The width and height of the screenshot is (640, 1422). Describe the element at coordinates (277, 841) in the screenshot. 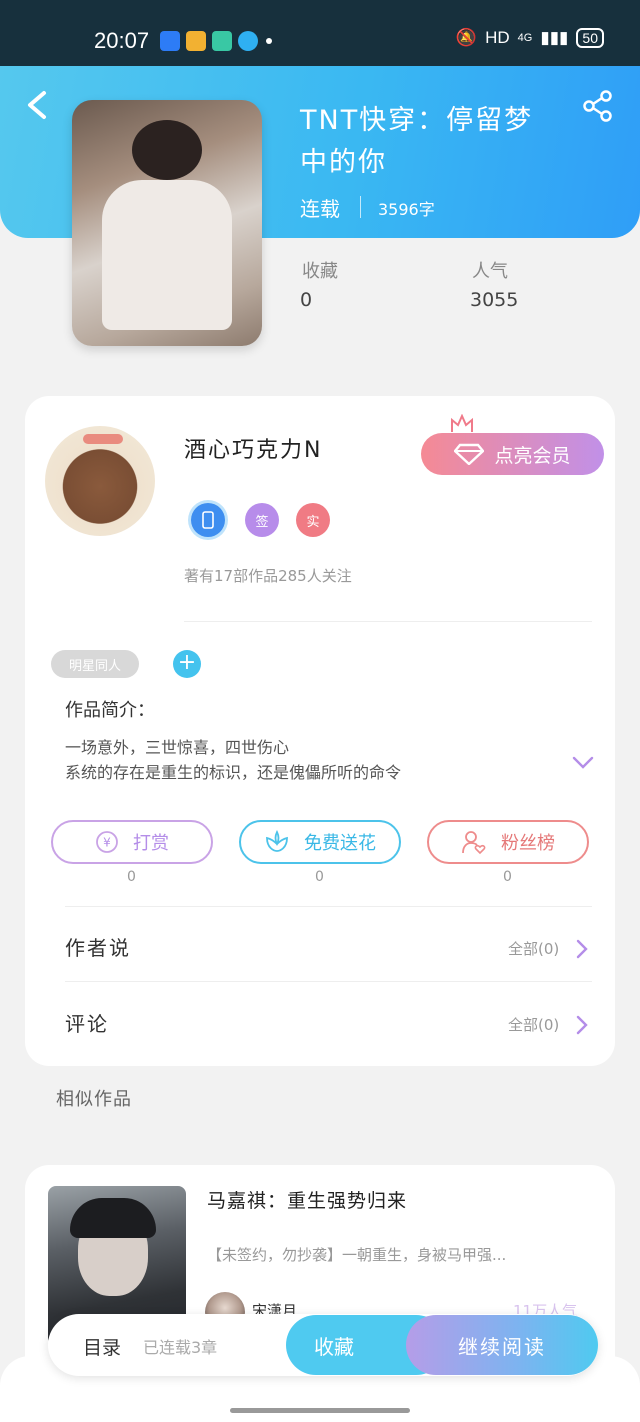

I see `flower-icon` at that location.